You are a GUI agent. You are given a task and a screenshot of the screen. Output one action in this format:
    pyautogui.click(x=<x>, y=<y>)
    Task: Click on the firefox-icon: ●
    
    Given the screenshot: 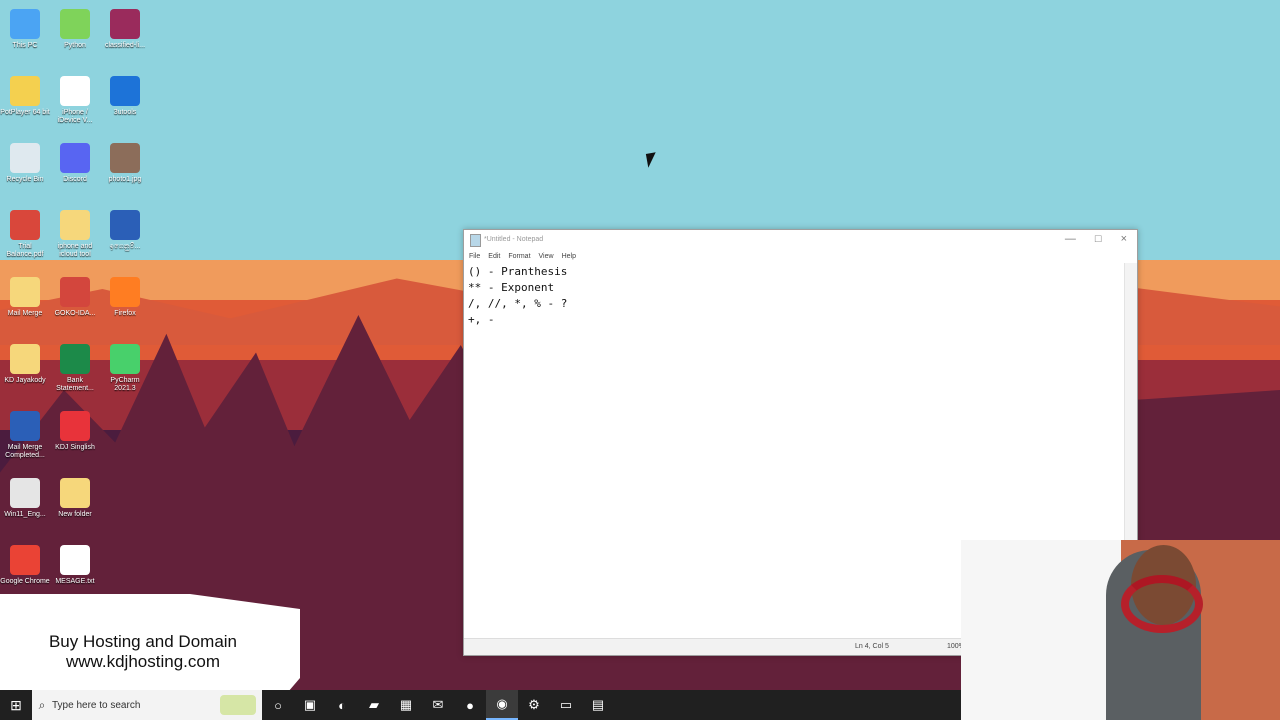 What is the action you would take?
    pyautogui.click(x=470, y=705)
    